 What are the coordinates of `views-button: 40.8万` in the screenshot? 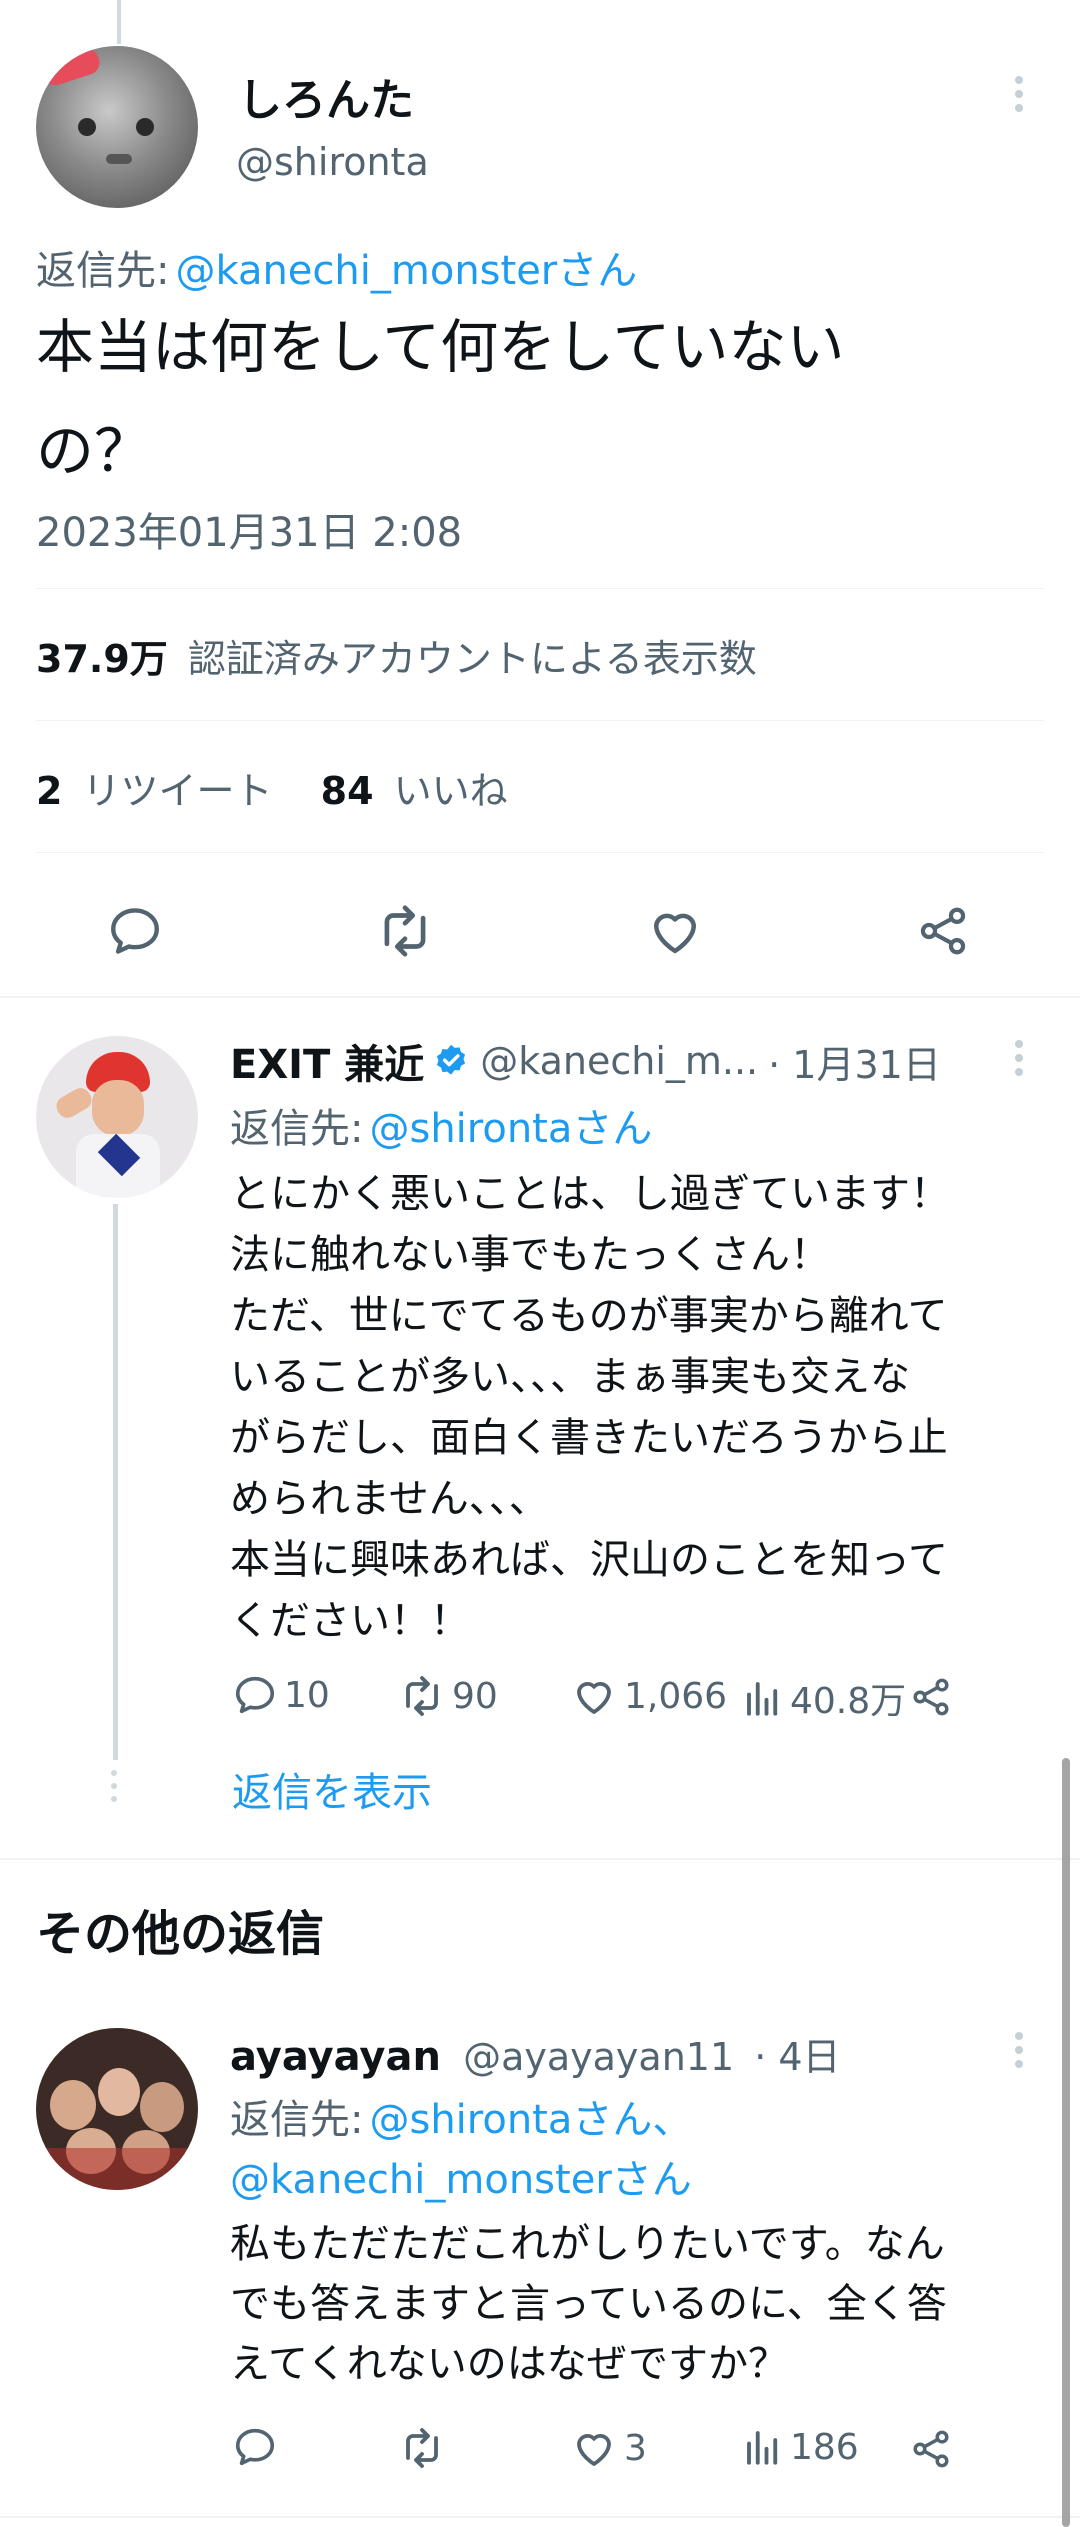 It's located at (824, 1698).